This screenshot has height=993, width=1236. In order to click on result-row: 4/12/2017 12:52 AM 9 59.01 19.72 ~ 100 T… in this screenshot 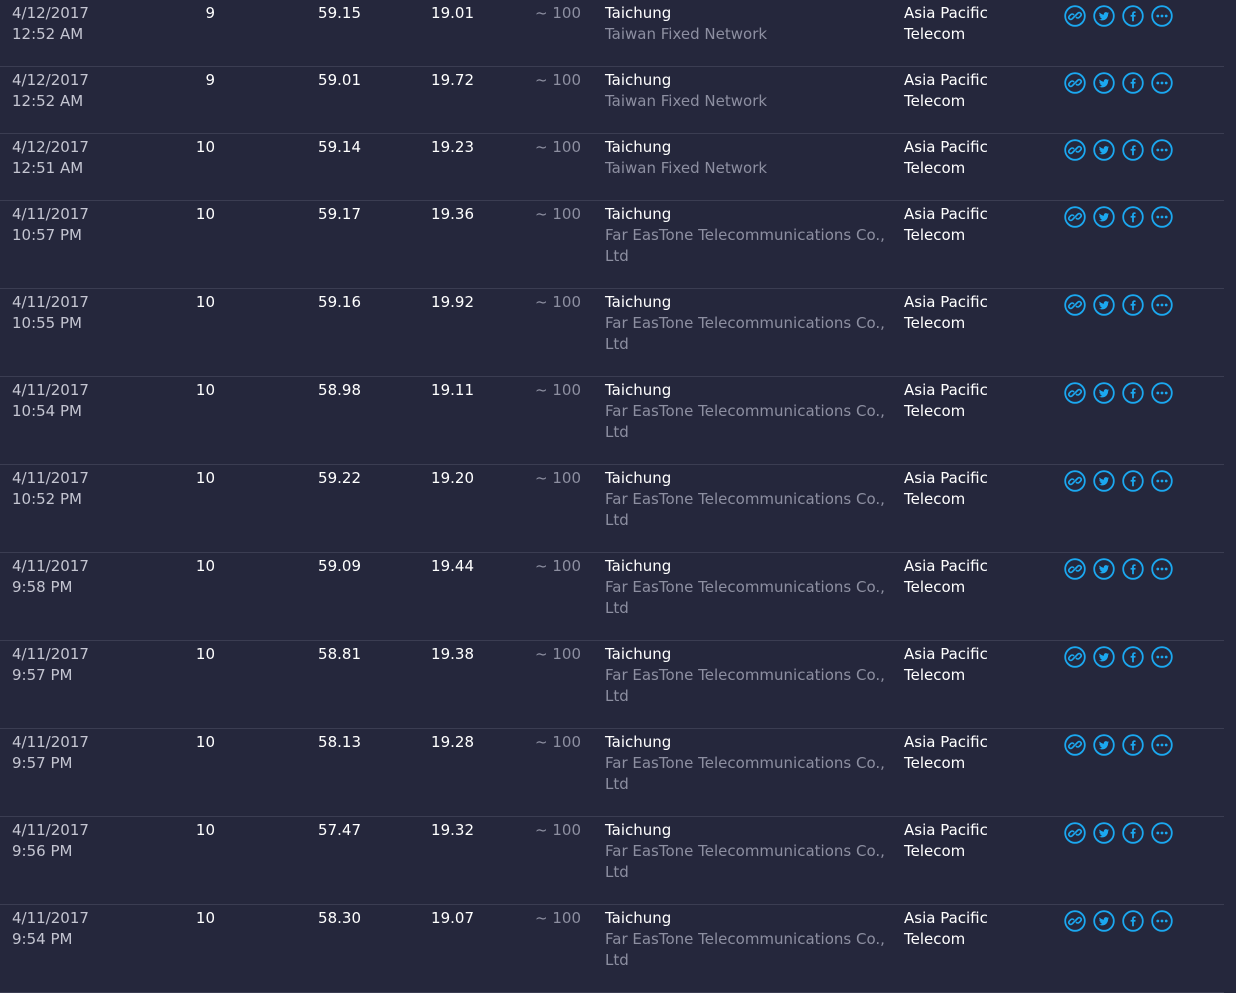, I will do `click(612, 100)`.